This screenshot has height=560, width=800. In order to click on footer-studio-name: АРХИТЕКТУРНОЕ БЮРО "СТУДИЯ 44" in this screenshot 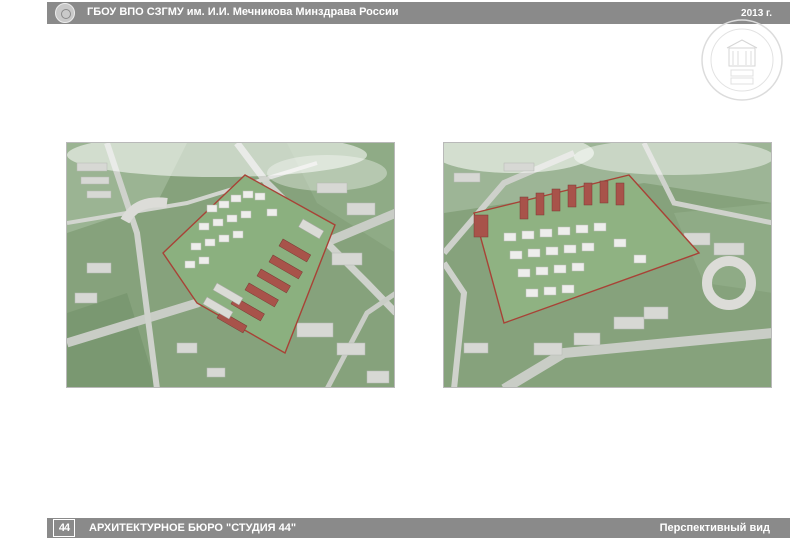, I will do `click(193, 528)`.